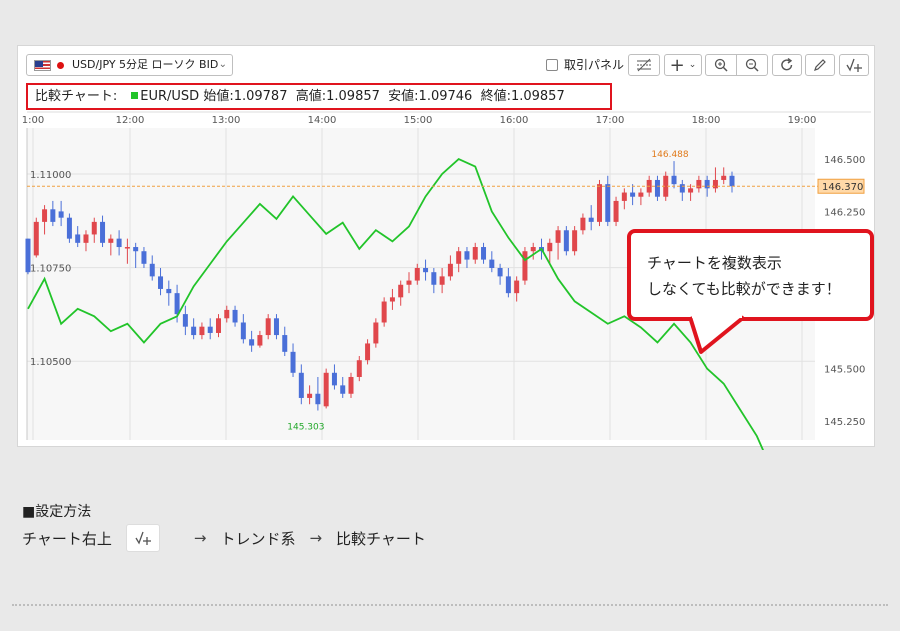  What do you see at coordinates (844, 370) in the screenshot?
I see `right-axis-label: 145.500` at bounding box center [844, 370].